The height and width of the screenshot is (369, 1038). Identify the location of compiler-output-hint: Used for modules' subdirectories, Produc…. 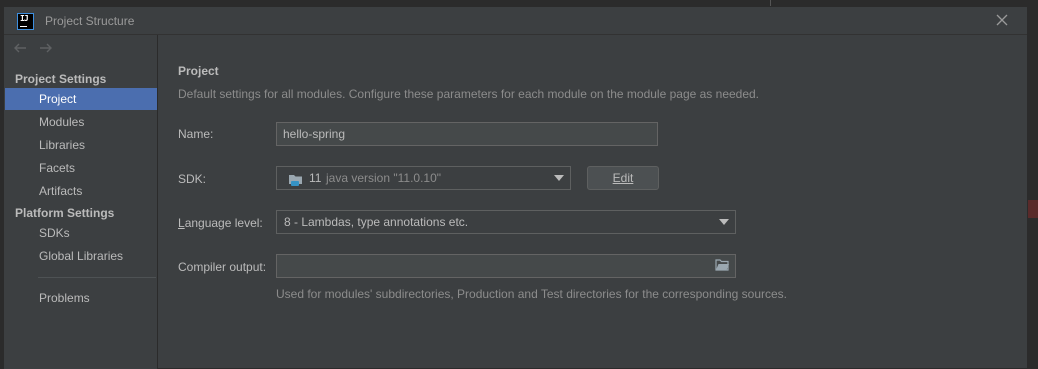
(531, 294).